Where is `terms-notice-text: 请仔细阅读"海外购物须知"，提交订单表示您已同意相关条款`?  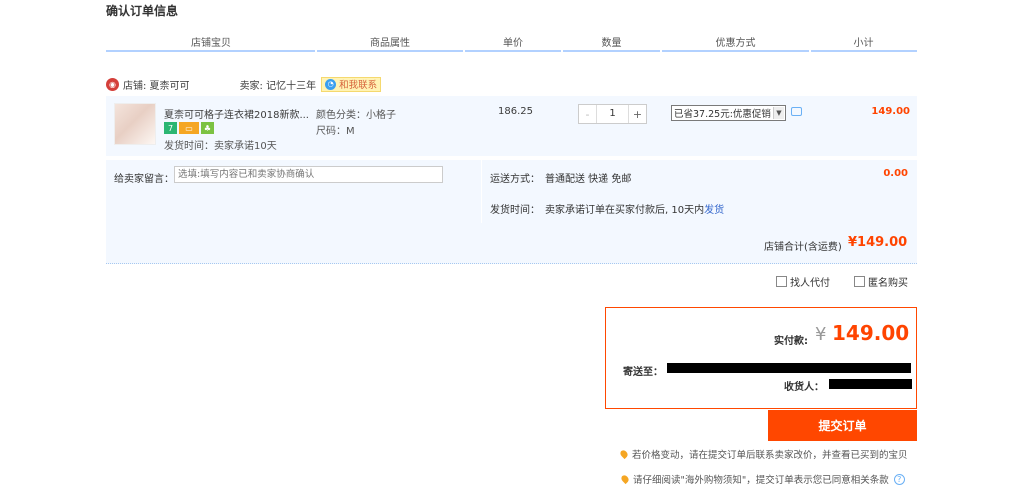
terms-notice-text: 请仔细阅读"海外购物须知"，提交订单表示您已同意相关条款 is located at coordinates (761, 479).